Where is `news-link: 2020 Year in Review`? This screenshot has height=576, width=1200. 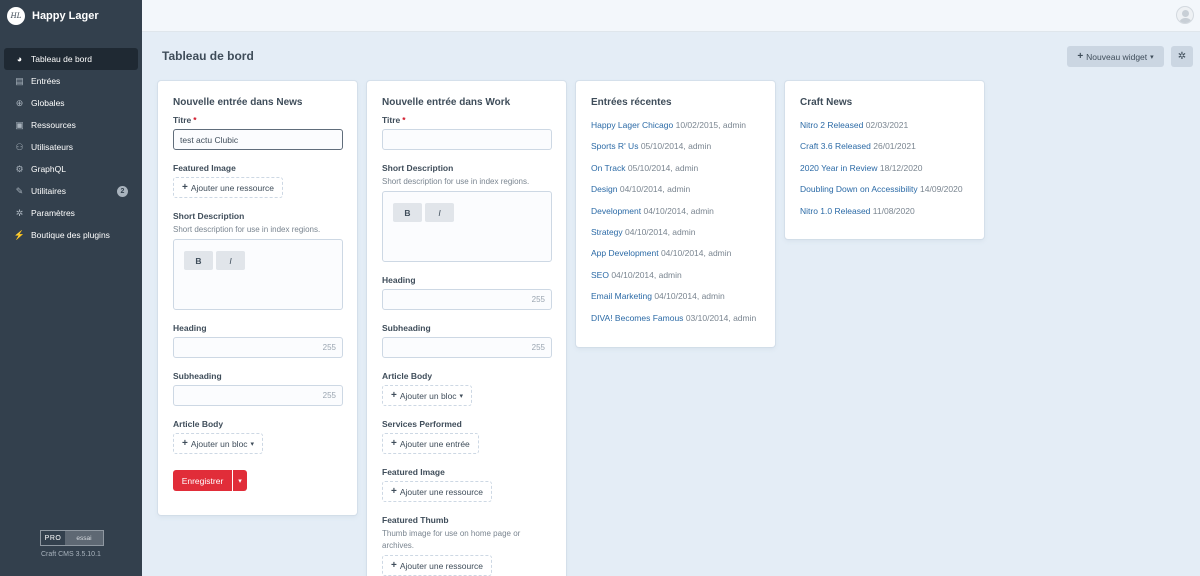 news-link: 2020 Year in Review is located at coordinates (839, 168).